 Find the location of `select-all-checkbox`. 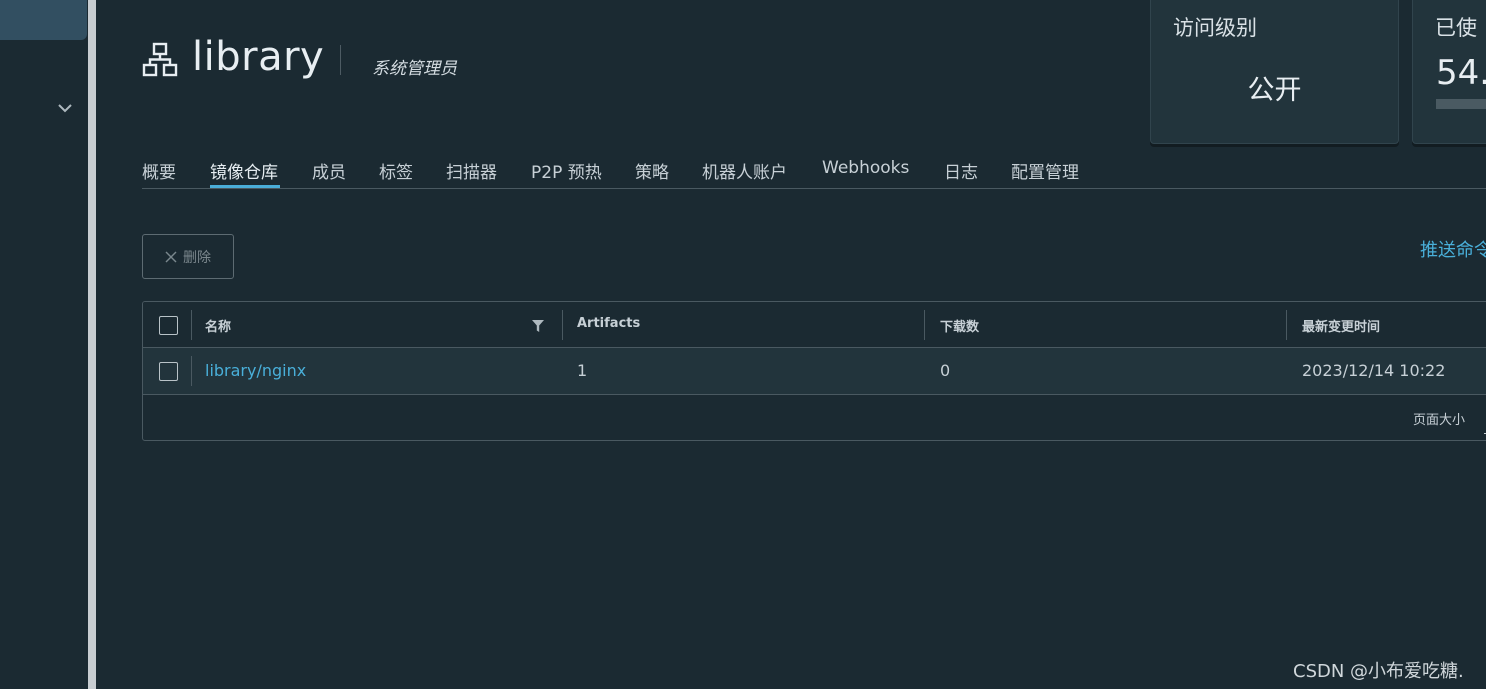

select-all-checkbox is located at coordinates (168, 325).